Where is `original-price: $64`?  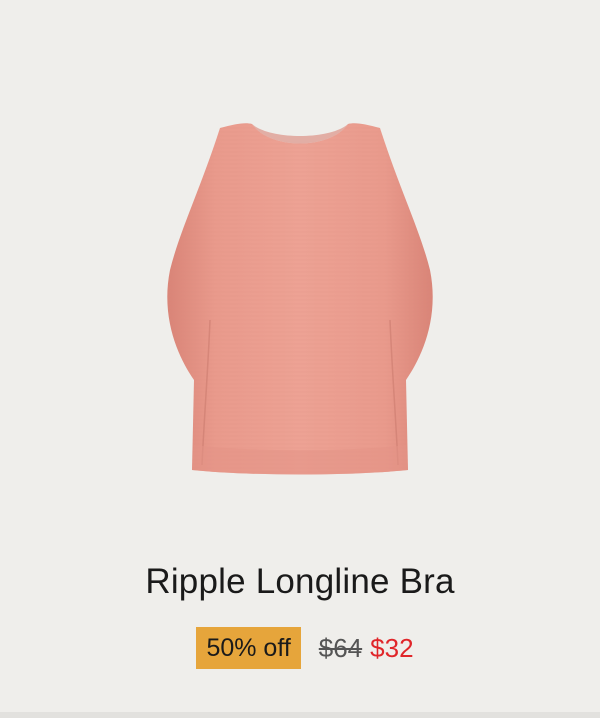 original-price: $64 is located at coordinates (340, 647).